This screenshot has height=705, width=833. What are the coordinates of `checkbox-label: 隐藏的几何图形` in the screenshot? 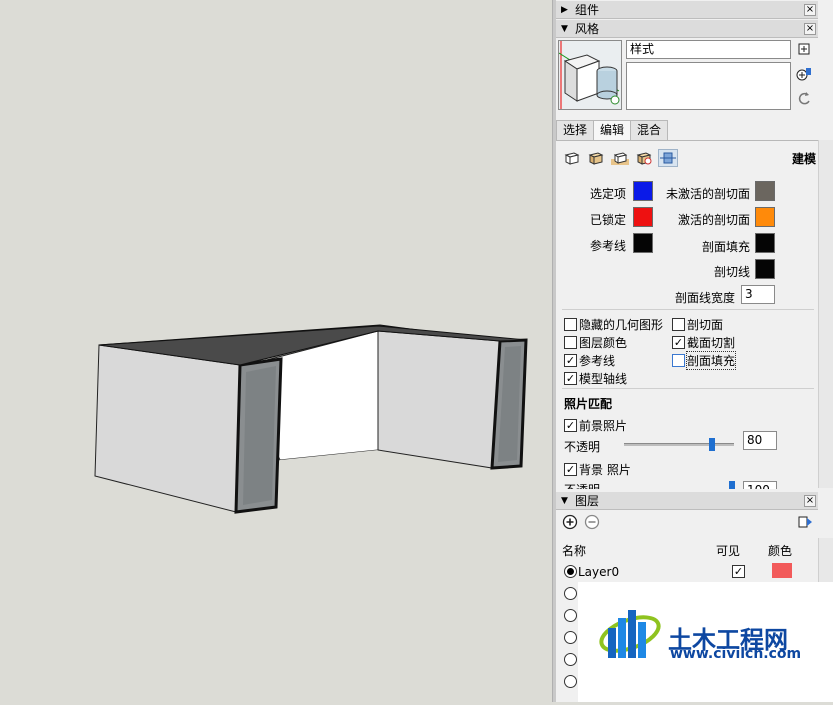 It's located at (621, 325).